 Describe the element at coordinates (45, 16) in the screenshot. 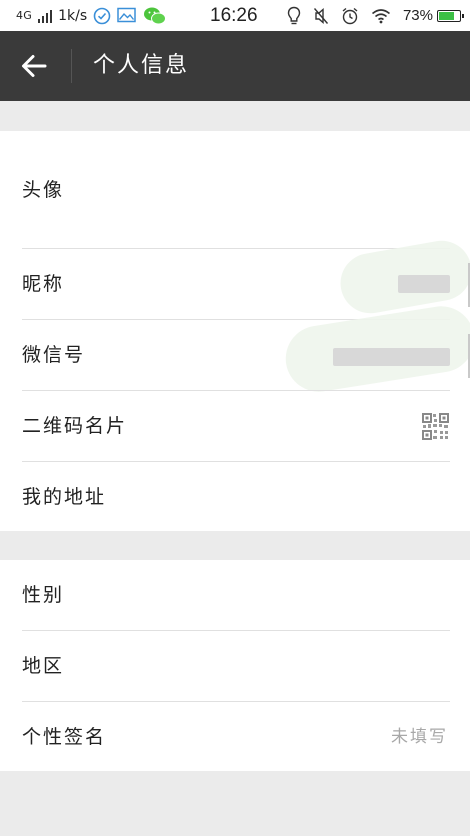

I see `signal-icon` at that location.